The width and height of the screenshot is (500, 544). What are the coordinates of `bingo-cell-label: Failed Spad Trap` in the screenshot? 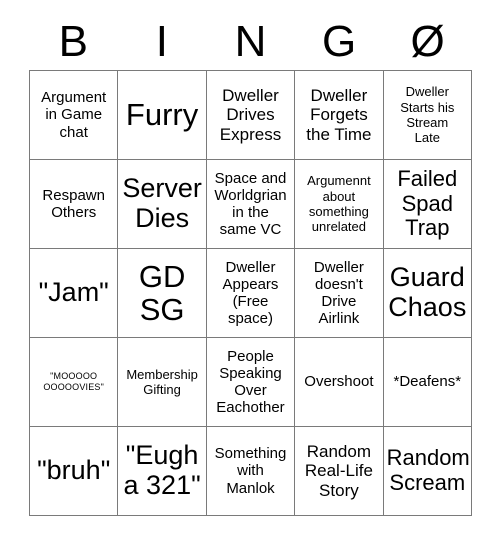 It's located at (427, 203).